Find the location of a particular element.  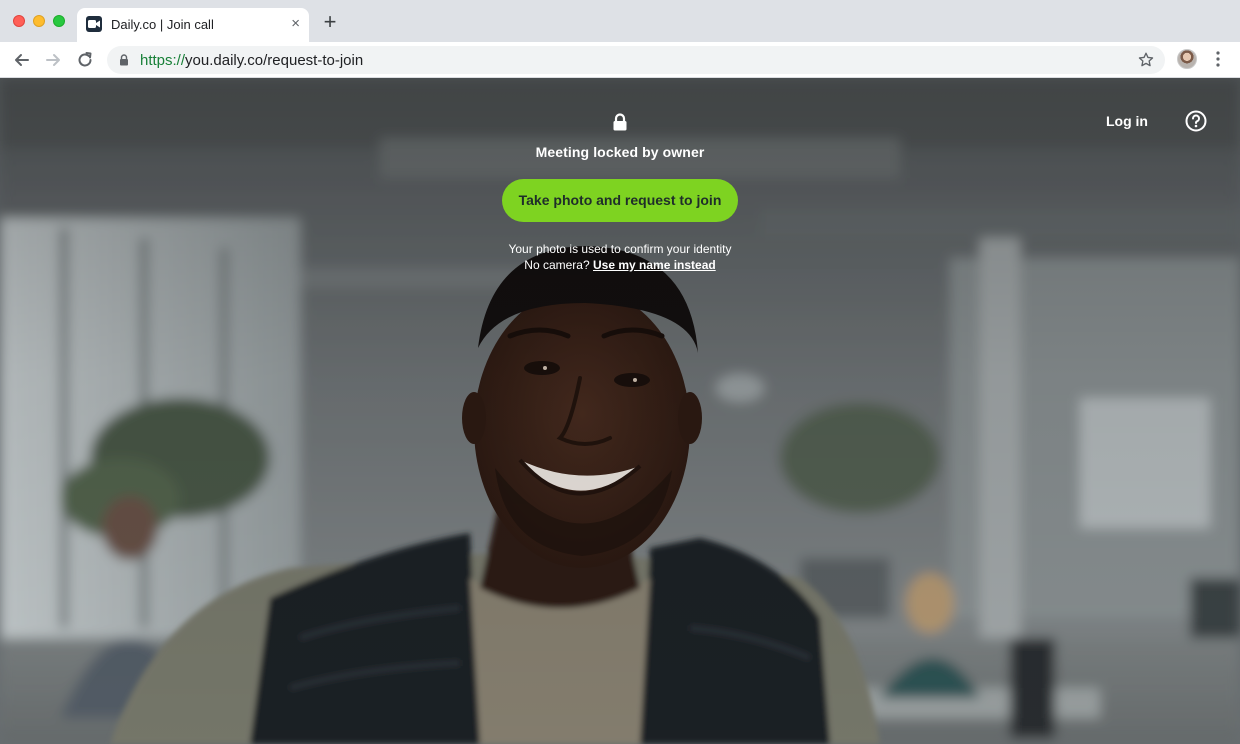

bookmark-star-icon is located at coordinates (1146, 60).